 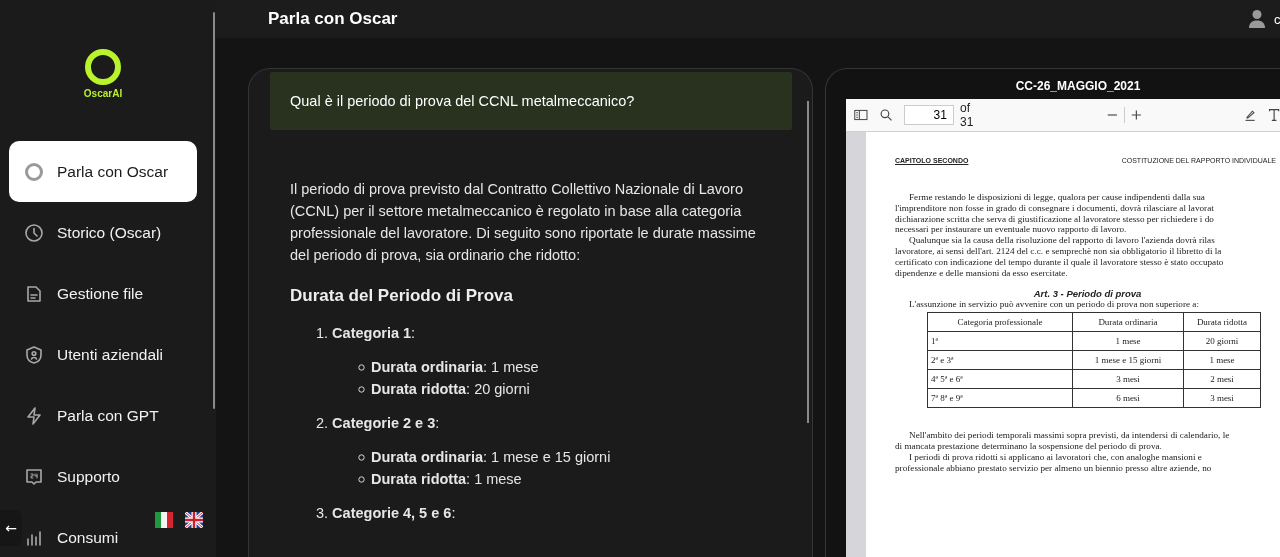 What do you see at coordinates (1000, 398) in the screenshot?
I see `table-cell: 7ª 8ª e 9ª` at bounding box center [1000, 398].